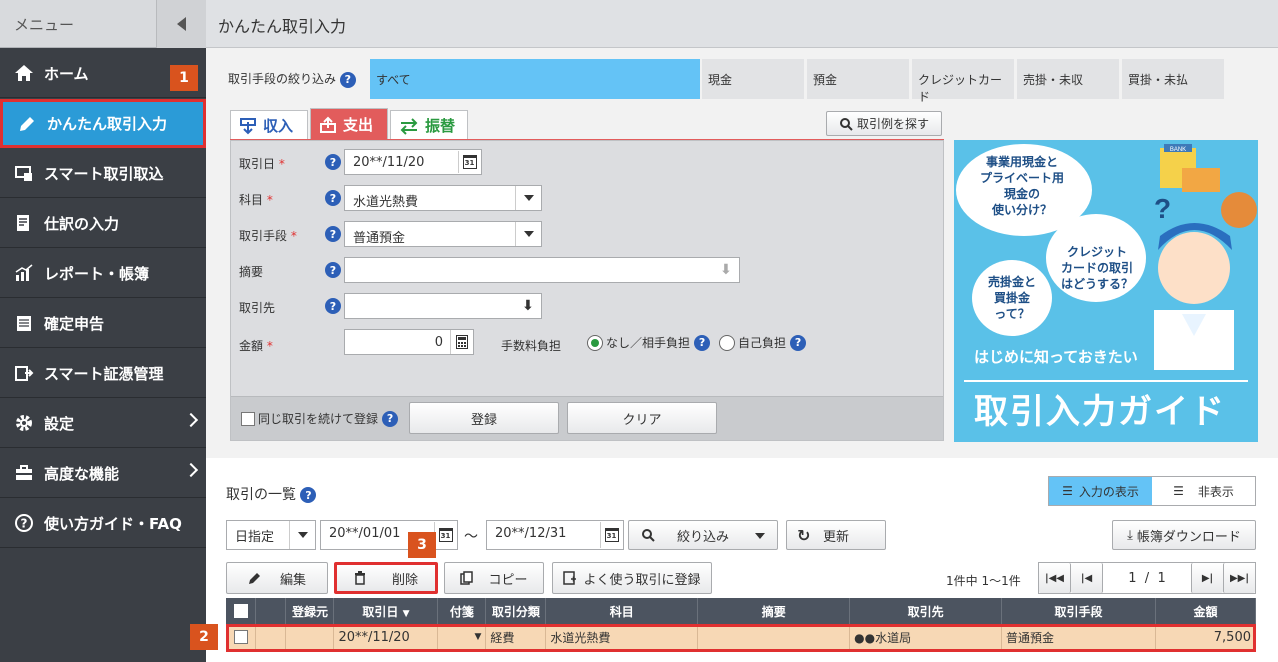  I want to click on download-ledger-button: ⤓ 帳簿ダウンロード, so click(1184, 535).